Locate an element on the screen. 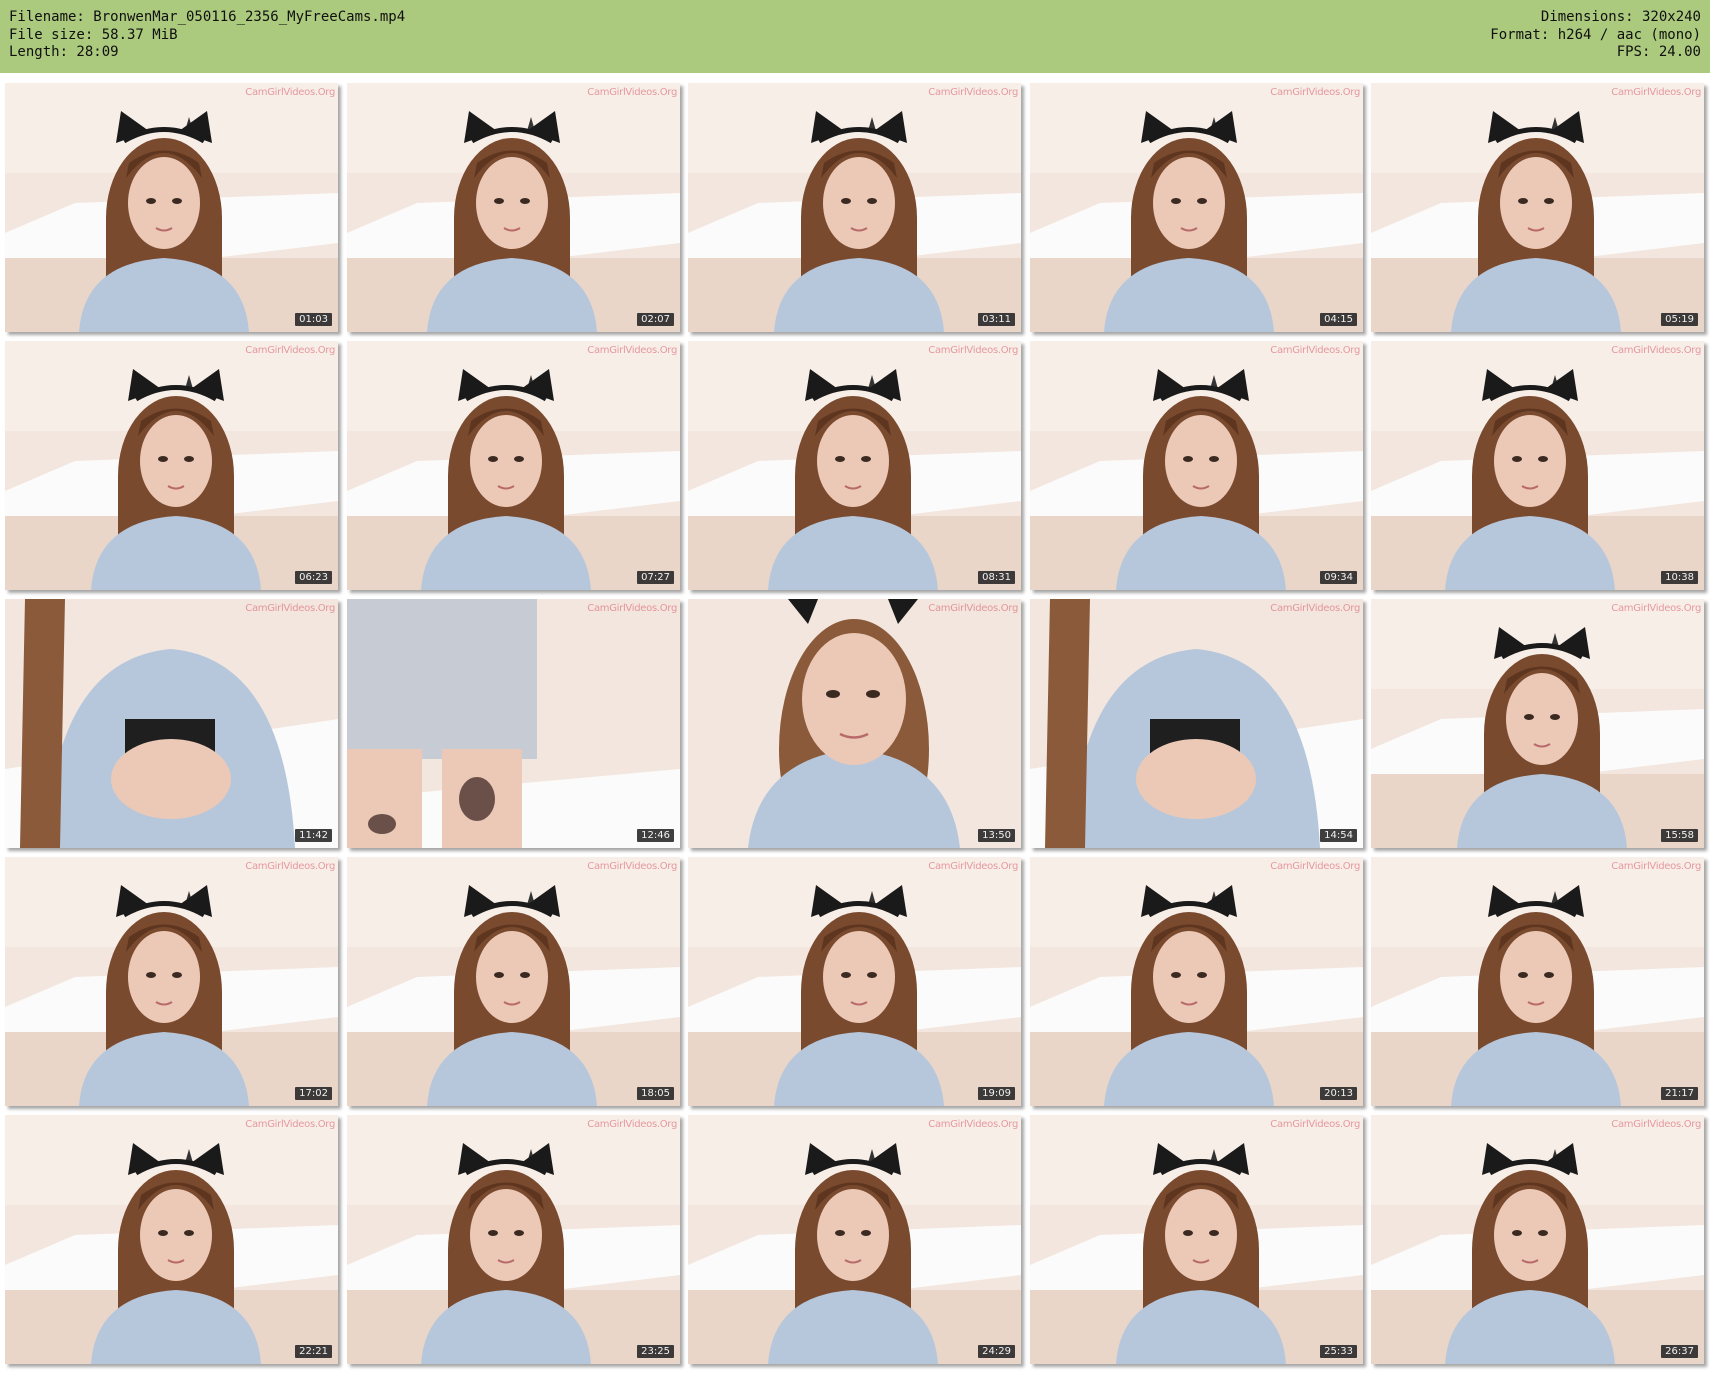 The height and width of the screenshot is (1373, 1710). timestamp-label: 03:11 is located at coordinates (996, 319).